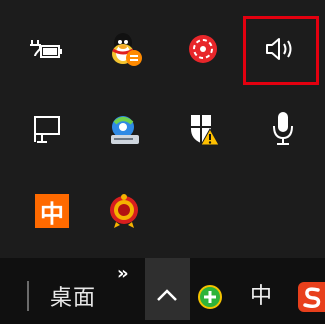 The width and height of the screenshot is (325, 324). I want to click on desktop-toolbar-label: 桌面, so click(73, 296).